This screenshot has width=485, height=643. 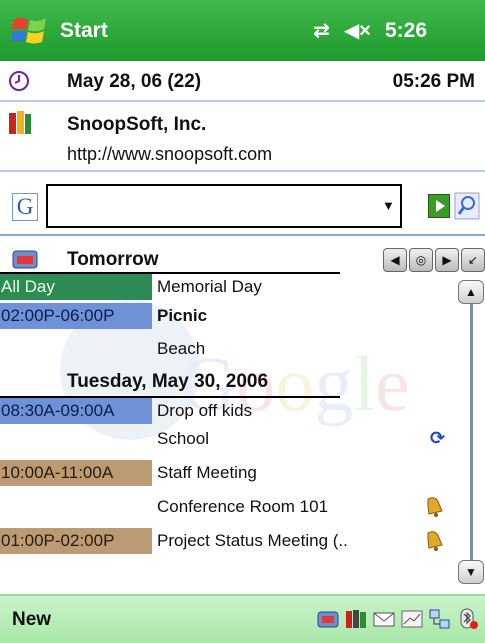 I want to click on scroll-track, so click(x=471, y=437).